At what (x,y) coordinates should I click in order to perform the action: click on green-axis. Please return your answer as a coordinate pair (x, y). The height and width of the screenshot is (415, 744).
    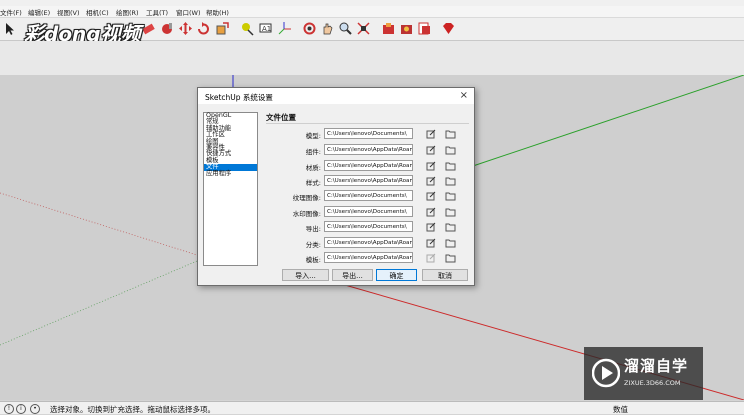
    Looking at the image, I should click on (605, 121).